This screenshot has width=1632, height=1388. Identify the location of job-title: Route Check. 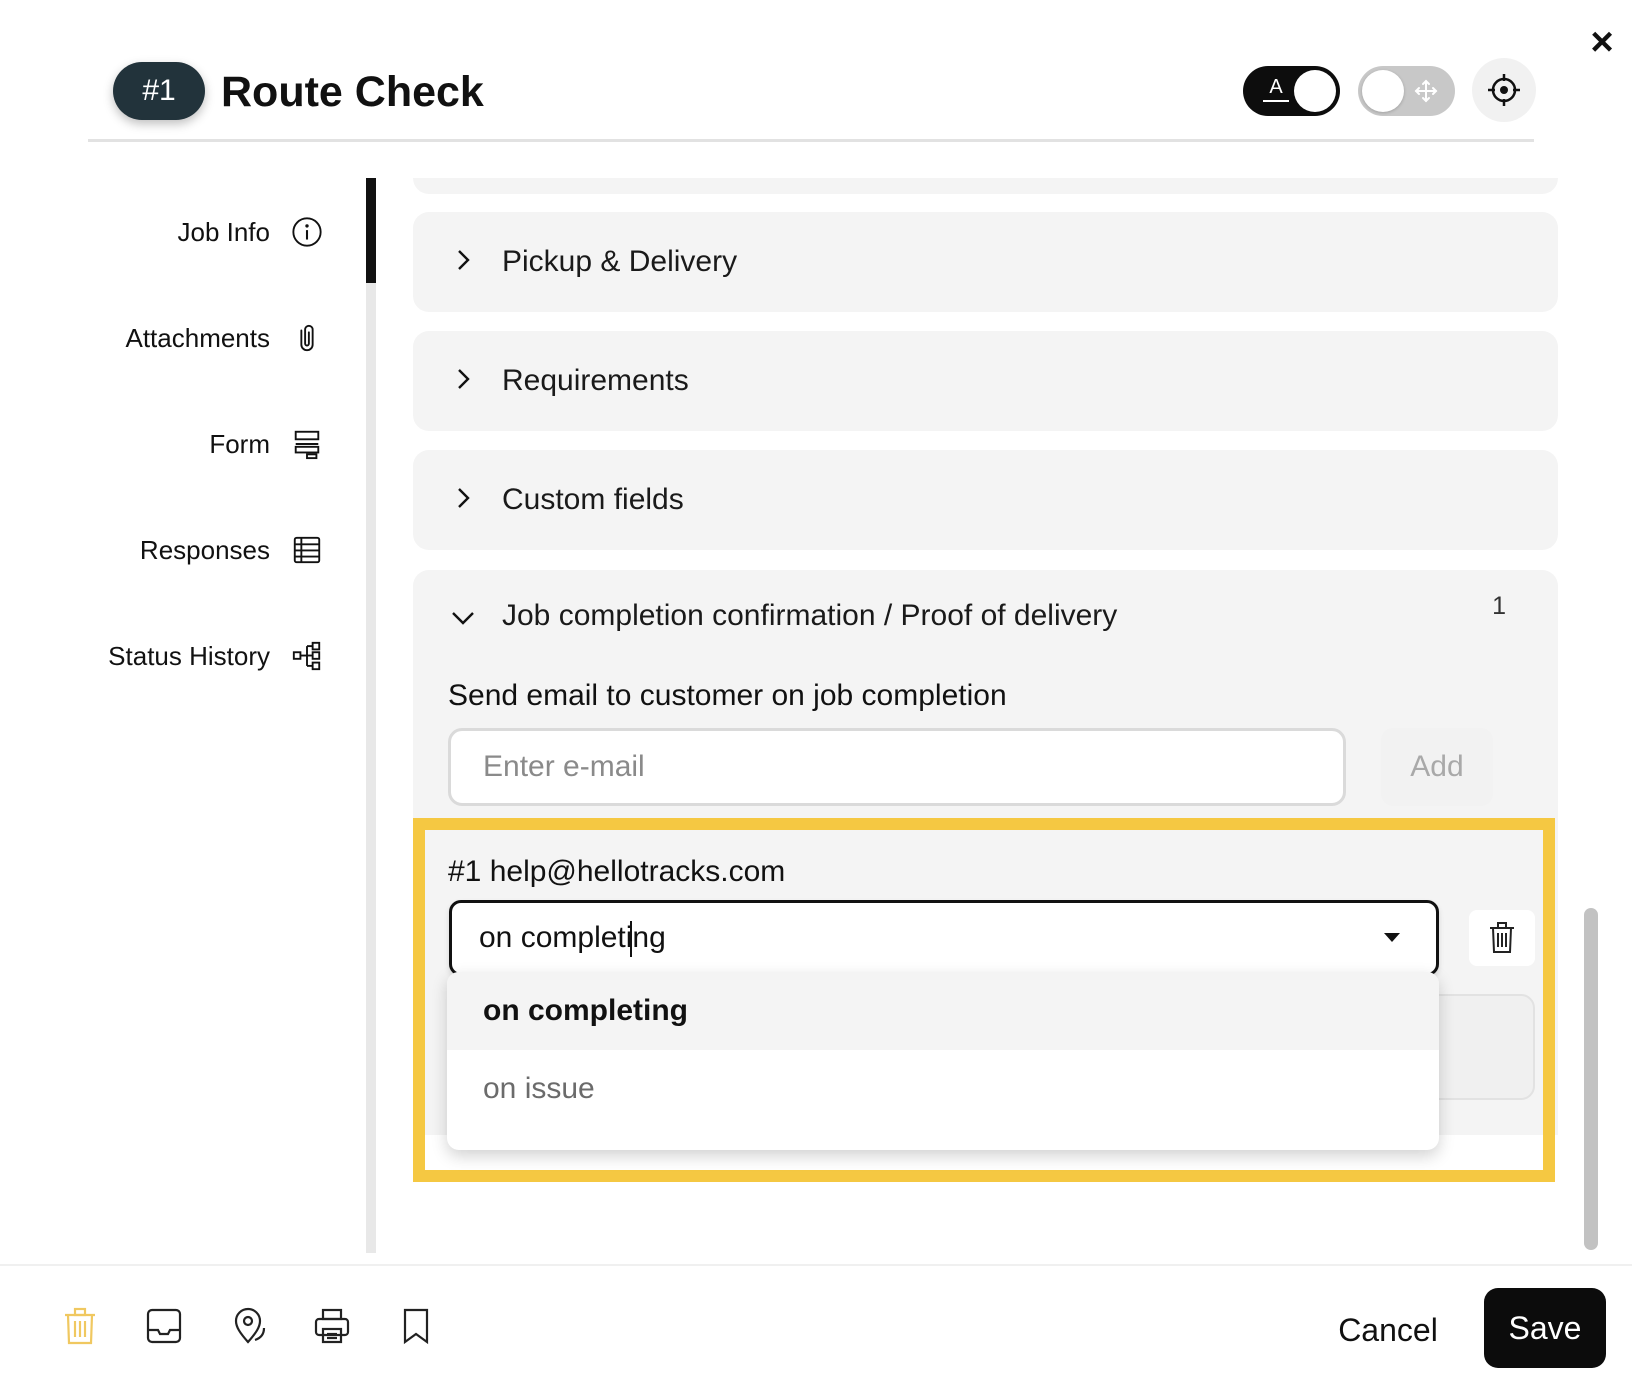
(352, 92).